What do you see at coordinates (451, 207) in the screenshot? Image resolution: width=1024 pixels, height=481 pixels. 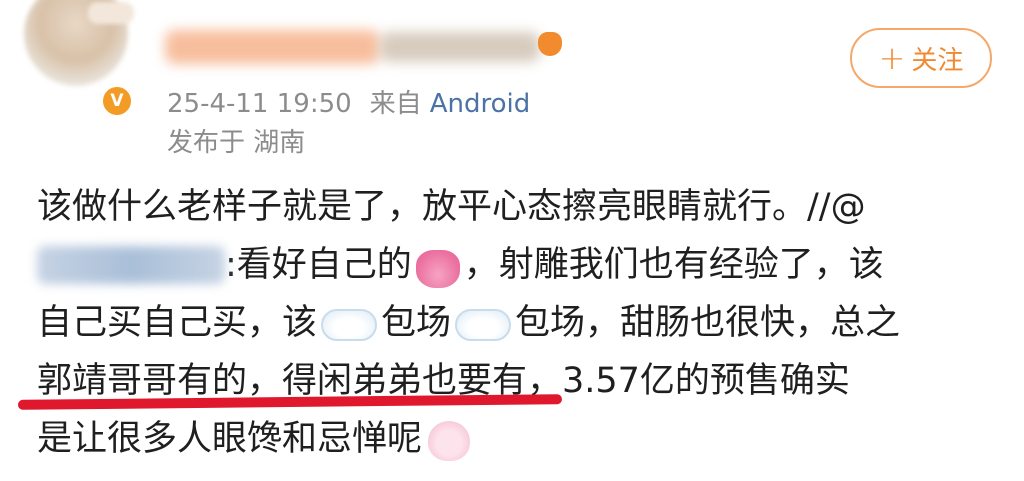 I see `content-line-1-text: 该做什么老样子就是了，放平心态擦亮眼睛就行。//@` at bounding box center [451, 207].